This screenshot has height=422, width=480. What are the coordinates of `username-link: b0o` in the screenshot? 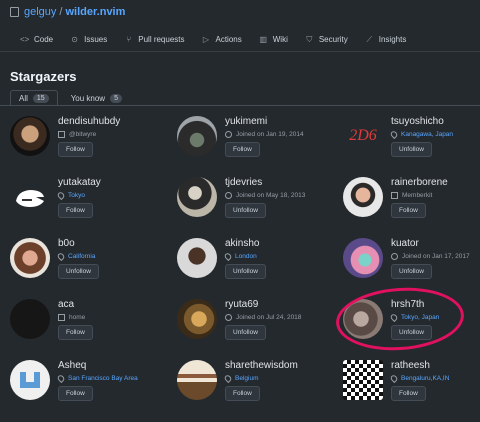 It's located at (66, 243).